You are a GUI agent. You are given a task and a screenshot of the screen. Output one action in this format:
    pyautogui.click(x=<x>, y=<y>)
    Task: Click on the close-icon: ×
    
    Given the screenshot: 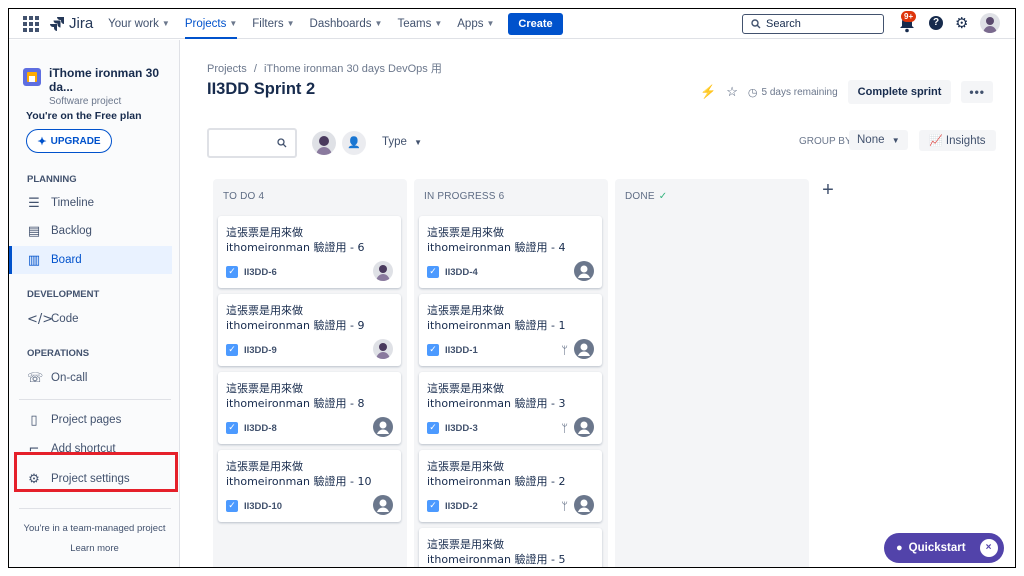 What is the action you would take?
    pyautogui.click(x=988, y=548)
    